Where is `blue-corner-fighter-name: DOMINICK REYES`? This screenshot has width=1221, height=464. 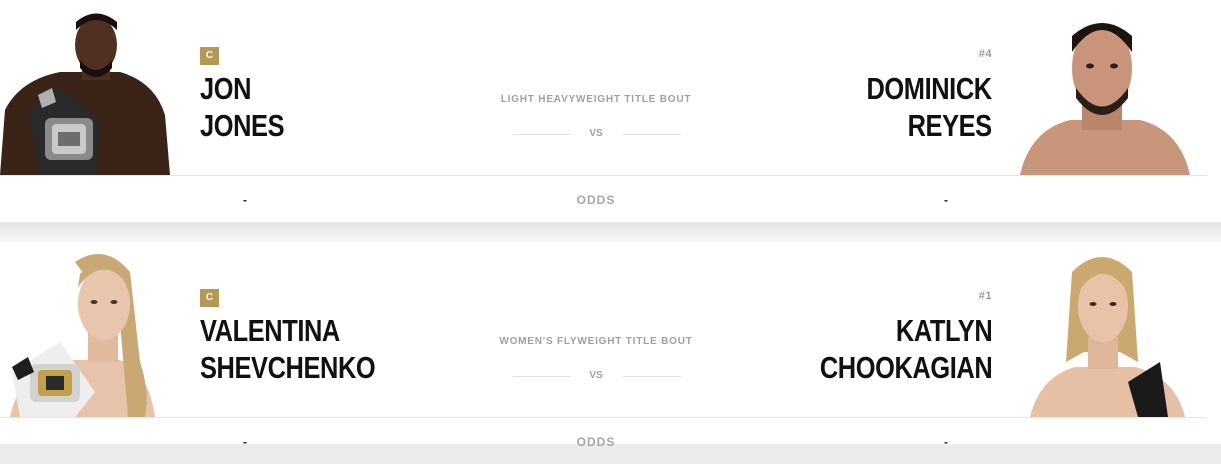 blue-corner-fighter-name: DOMINICK REYES is located at coordinates (930, 107).